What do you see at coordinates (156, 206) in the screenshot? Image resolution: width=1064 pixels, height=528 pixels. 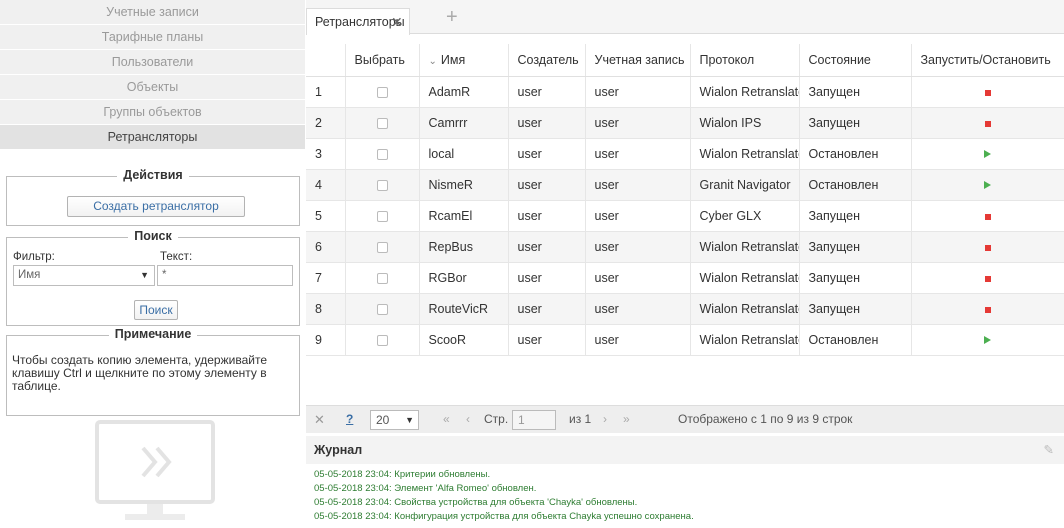 I see `create-retranslator-button: Создать ретранслятор` at bounding box center [156, 206].